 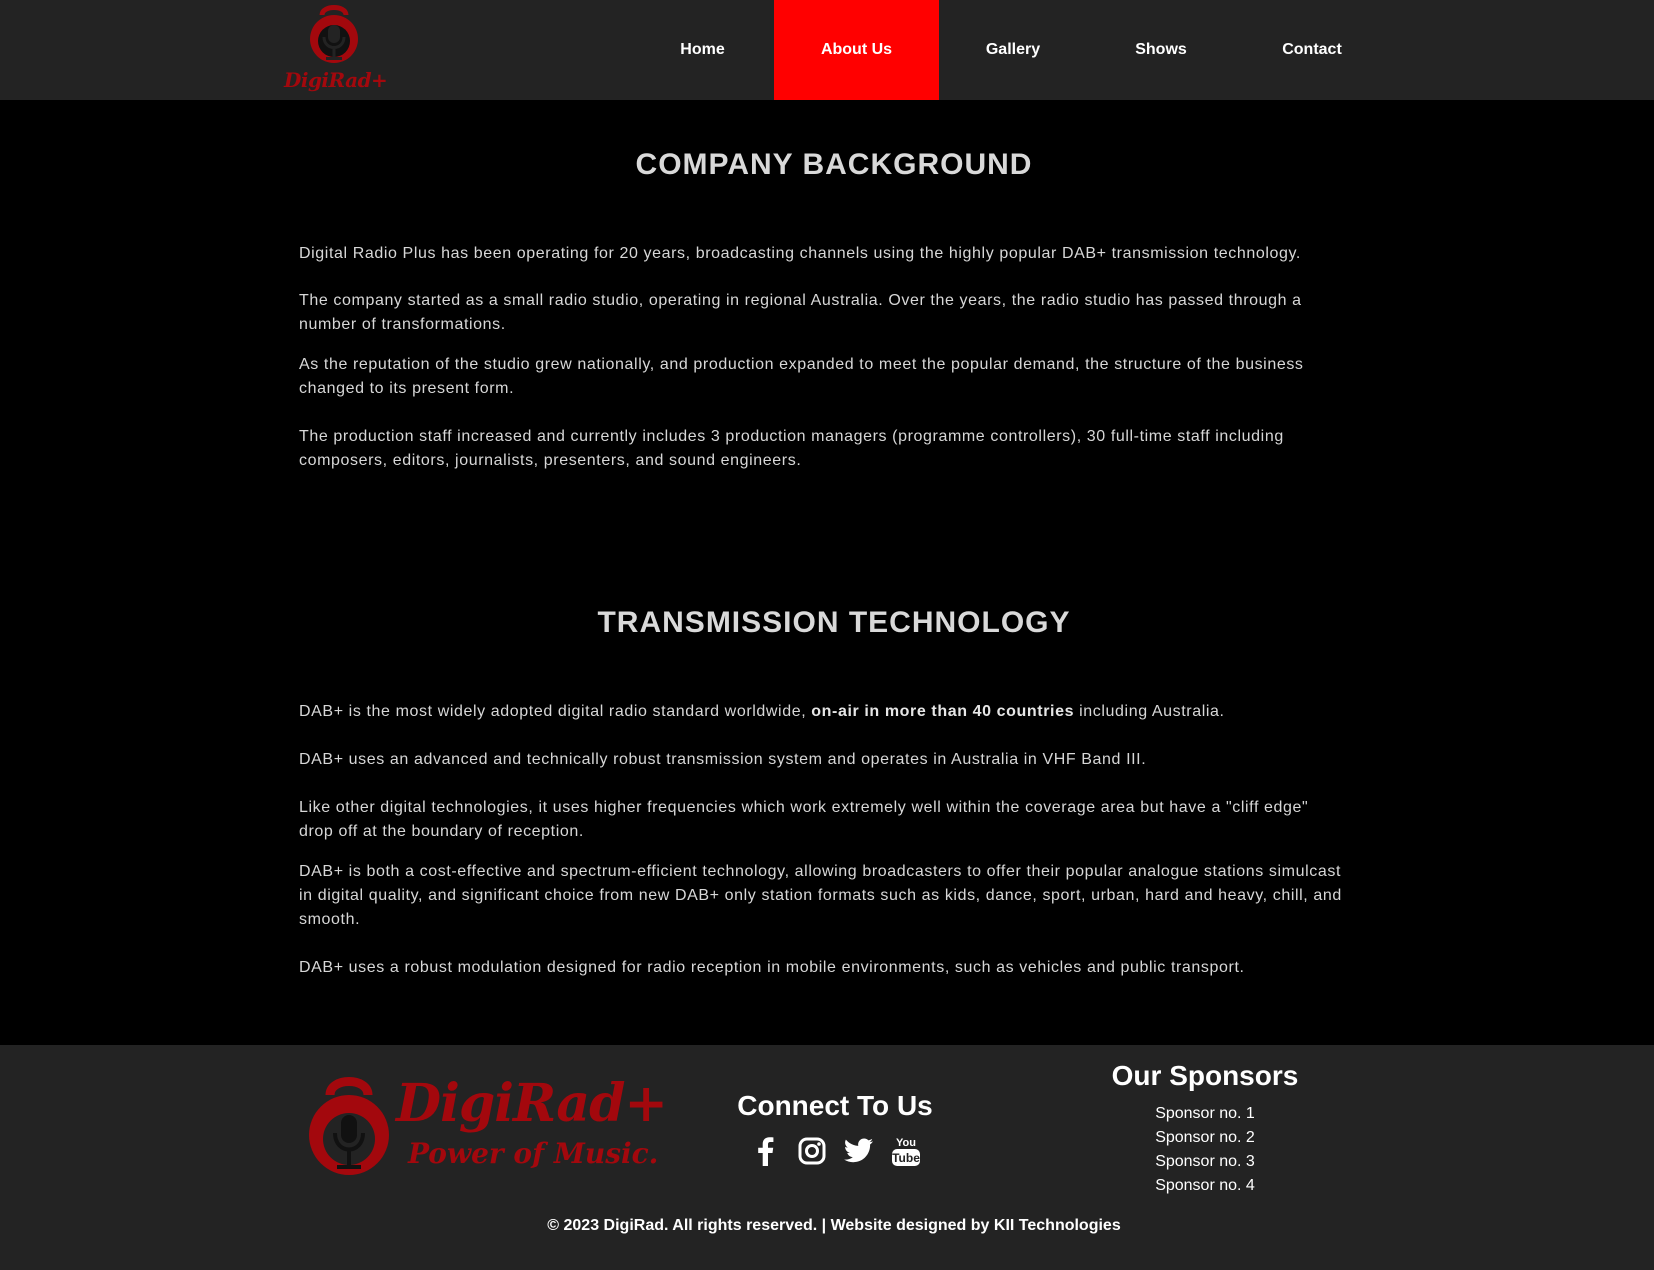 What do you see at coordinates (1205, 1138) in the screenshot?
I see `sponsor-item: Sponsor no. 2` at bounding box center [1205, 1138].